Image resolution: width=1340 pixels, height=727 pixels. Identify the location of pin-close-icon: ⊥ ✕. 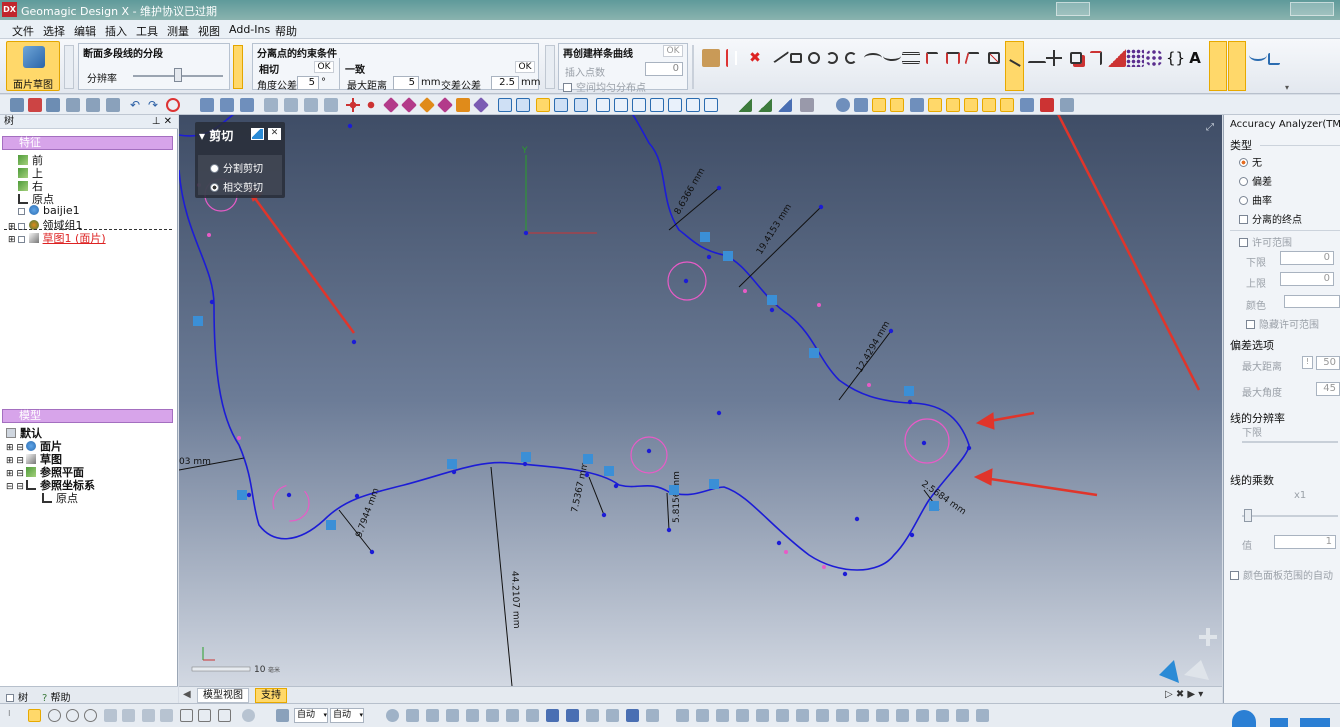
(162, 121).